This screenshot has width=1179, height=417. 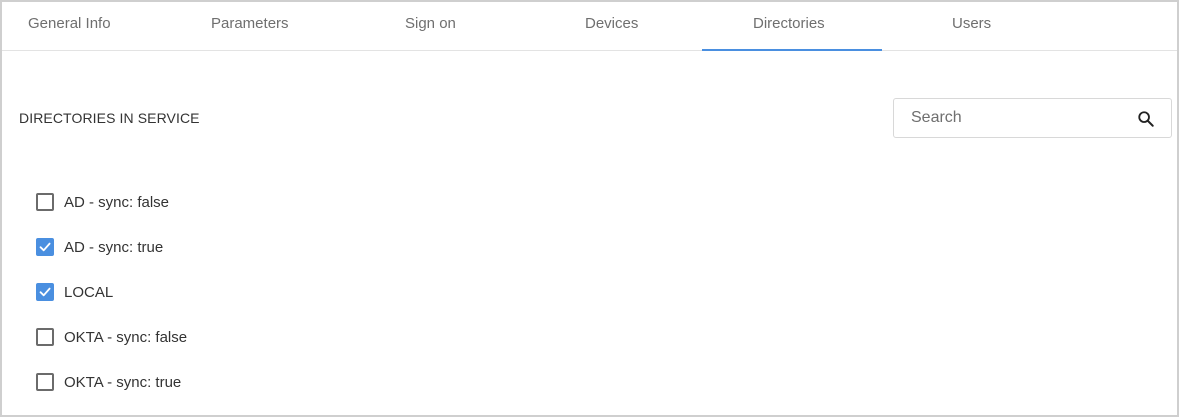 I want to click on section-title: DIRECTORIES IN SERVICE, so click(x=109, y=118).